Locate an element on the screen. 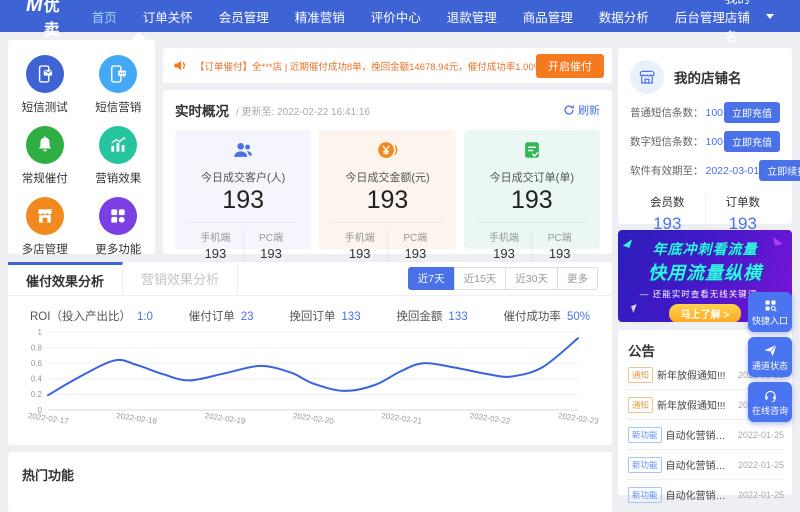  stat-roi: ROI（投入产出比） 1:0 is located at coordinates (91, 317).